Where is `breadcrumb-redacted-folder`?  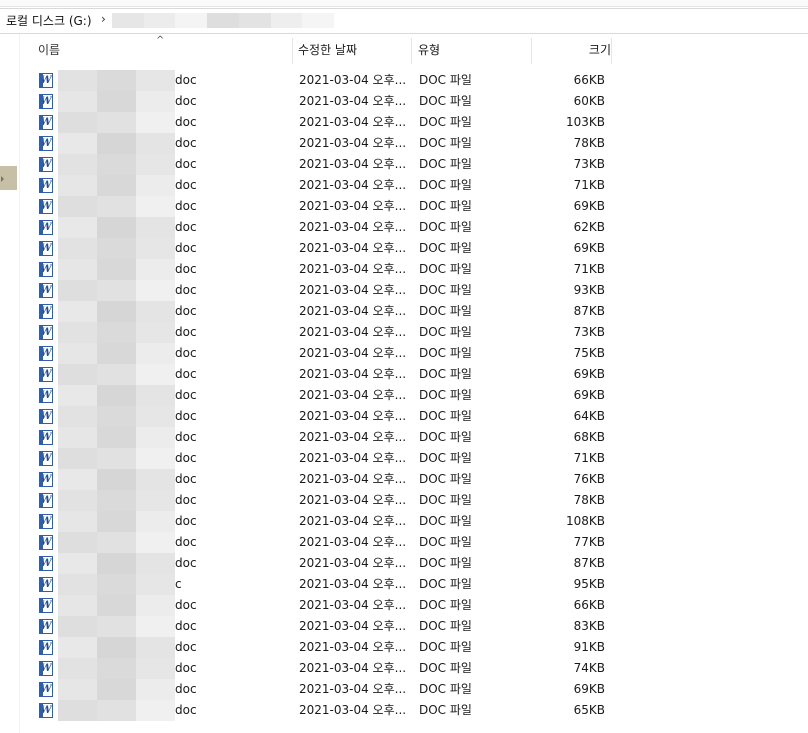
breadcrumb-redacted-folder is located at coordinates (223, 20).